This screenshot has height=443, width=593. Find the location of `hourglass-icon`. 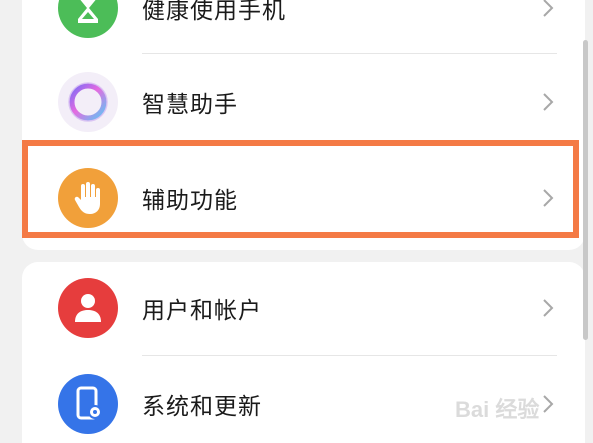

hourglass-icon is located at coordinates (88, 19).